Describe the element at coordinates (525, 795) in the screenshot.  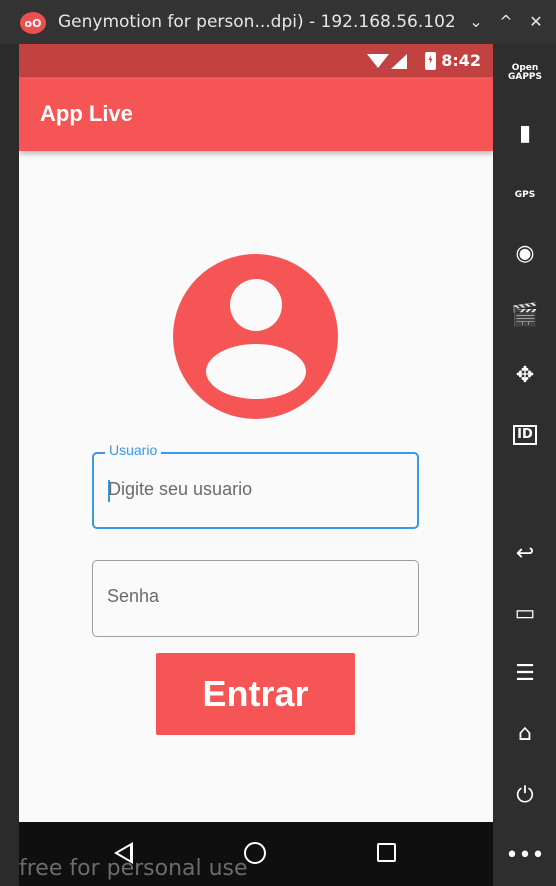
I see `power-button-icon: ⏻` at that location.